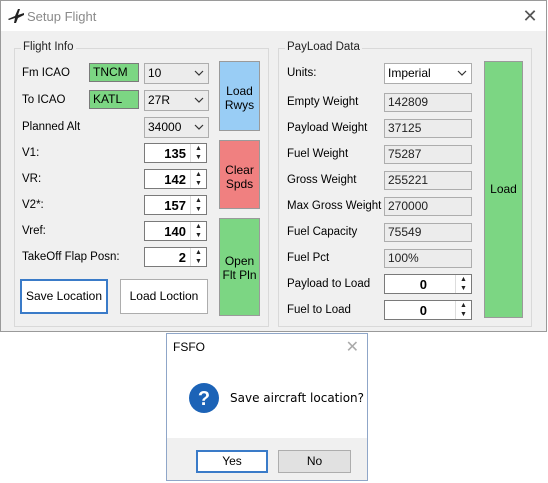  What do you see at coordinates (334, 206) in the screenshot?
I see `max-gross-weight-label: Max Gross Weight` at bounding box center [334, 206].